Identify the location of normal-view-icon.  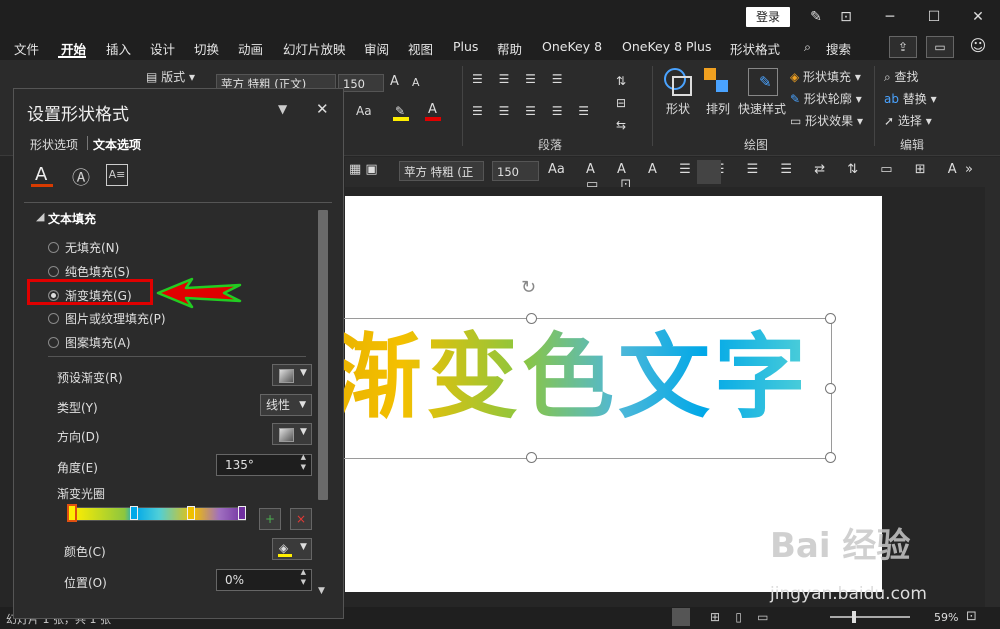
(681, 617).